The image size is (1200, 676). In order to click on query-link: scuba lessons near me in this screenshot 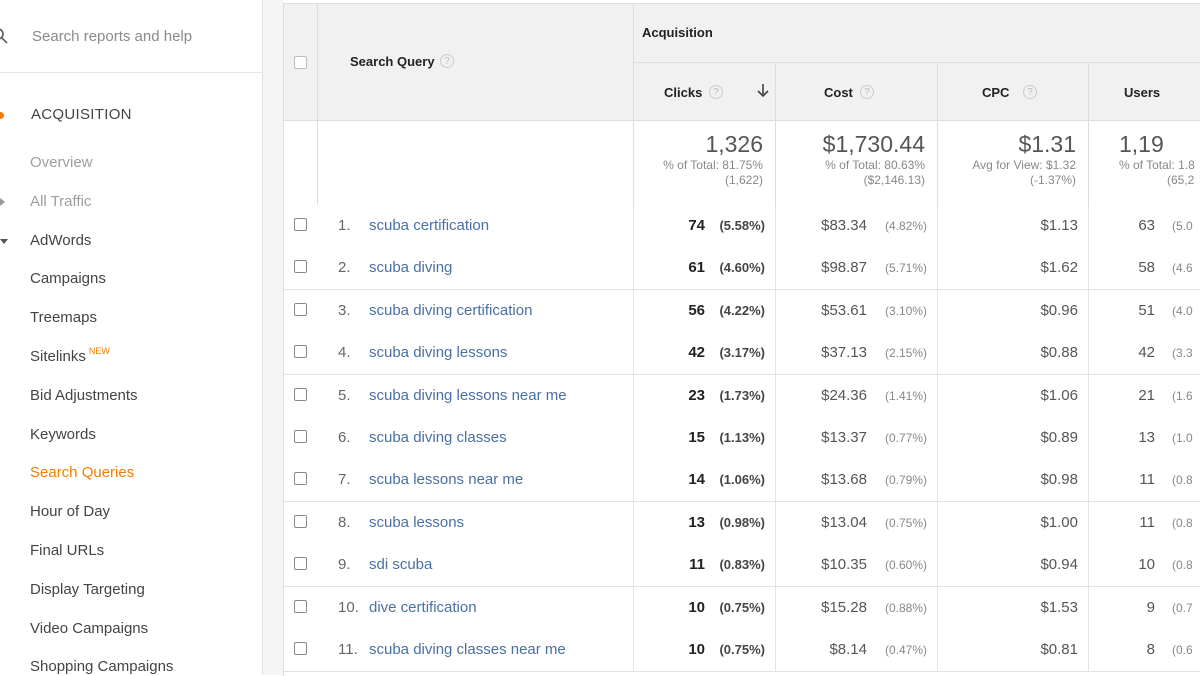, I will do `click(446, 479)`.